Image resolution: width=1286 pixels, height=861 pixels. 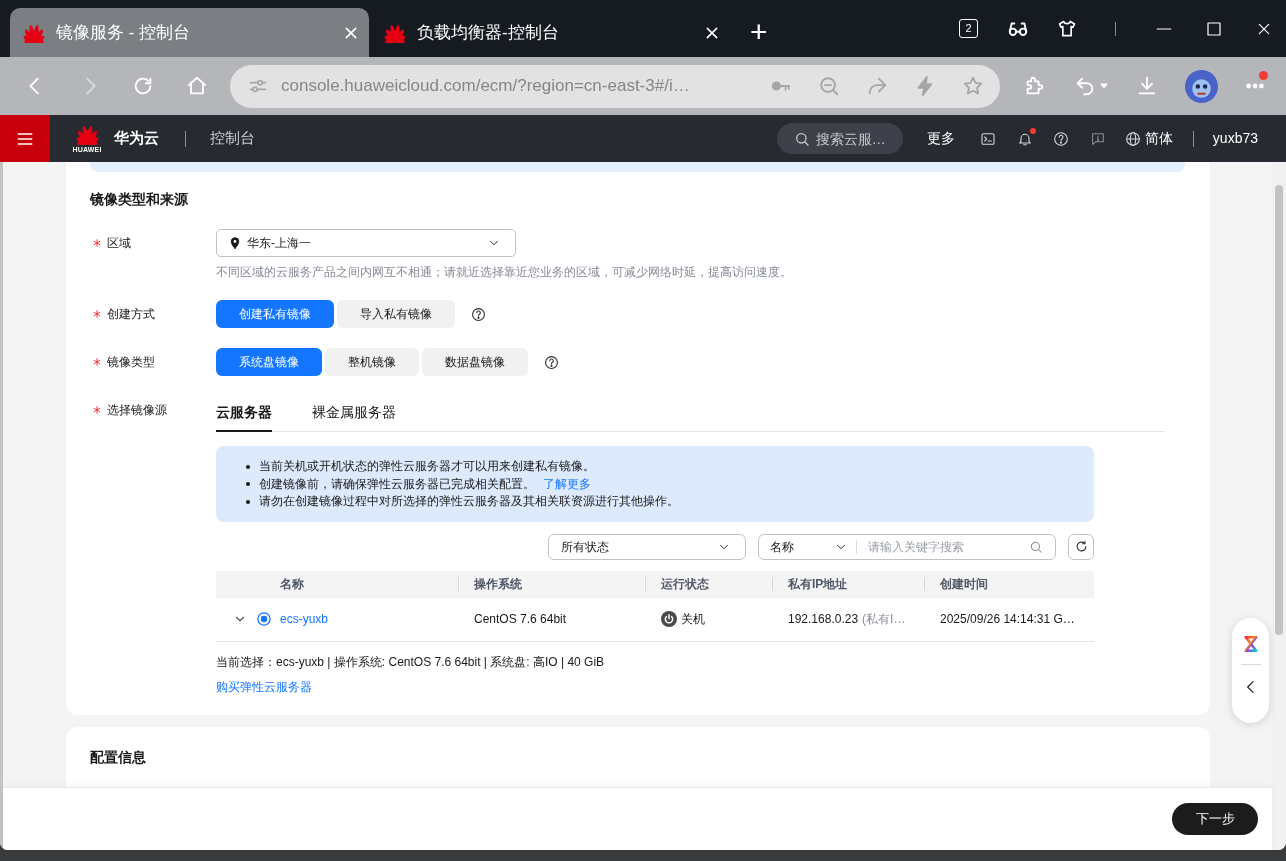 What do you see at coordinates (264, 619) in the screenshot?
I see `radio-button` at bounding box center [264, 619].